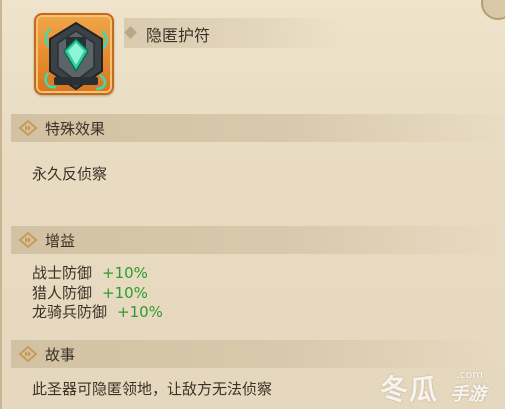 The width and height of the screenshot is (505, 409). Describe the element at coordinates (409, 389) in the screenshot. I see `watermark-main: 冬瓜` at that location.